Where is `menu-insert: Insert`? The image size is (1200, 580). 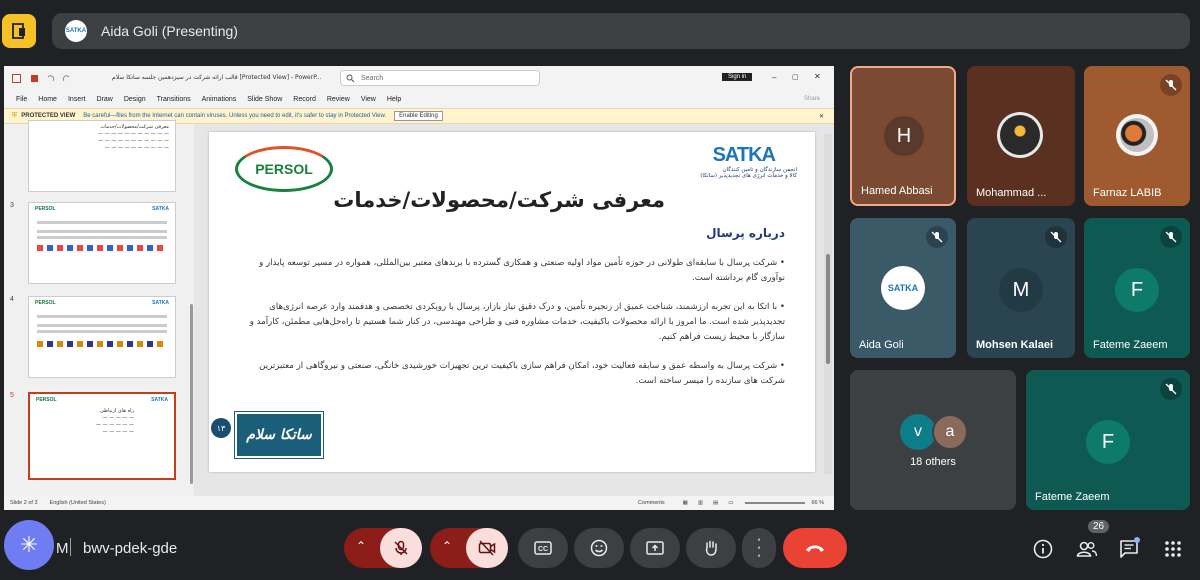 menu-insert: Insert is located at coordinates (77, 99).